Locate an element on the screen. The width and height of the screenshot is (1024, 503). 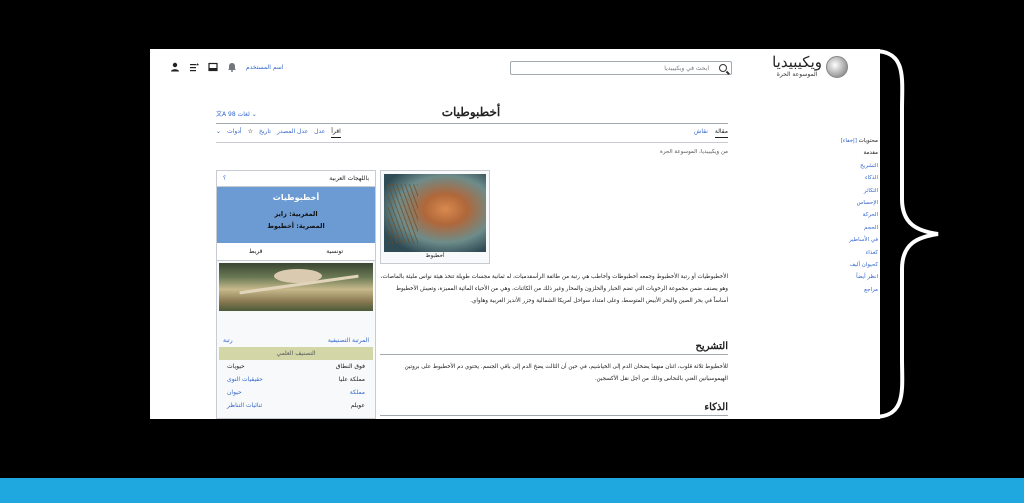
toc-toggle: [إخفاء] is located at coordinates (849, 141).